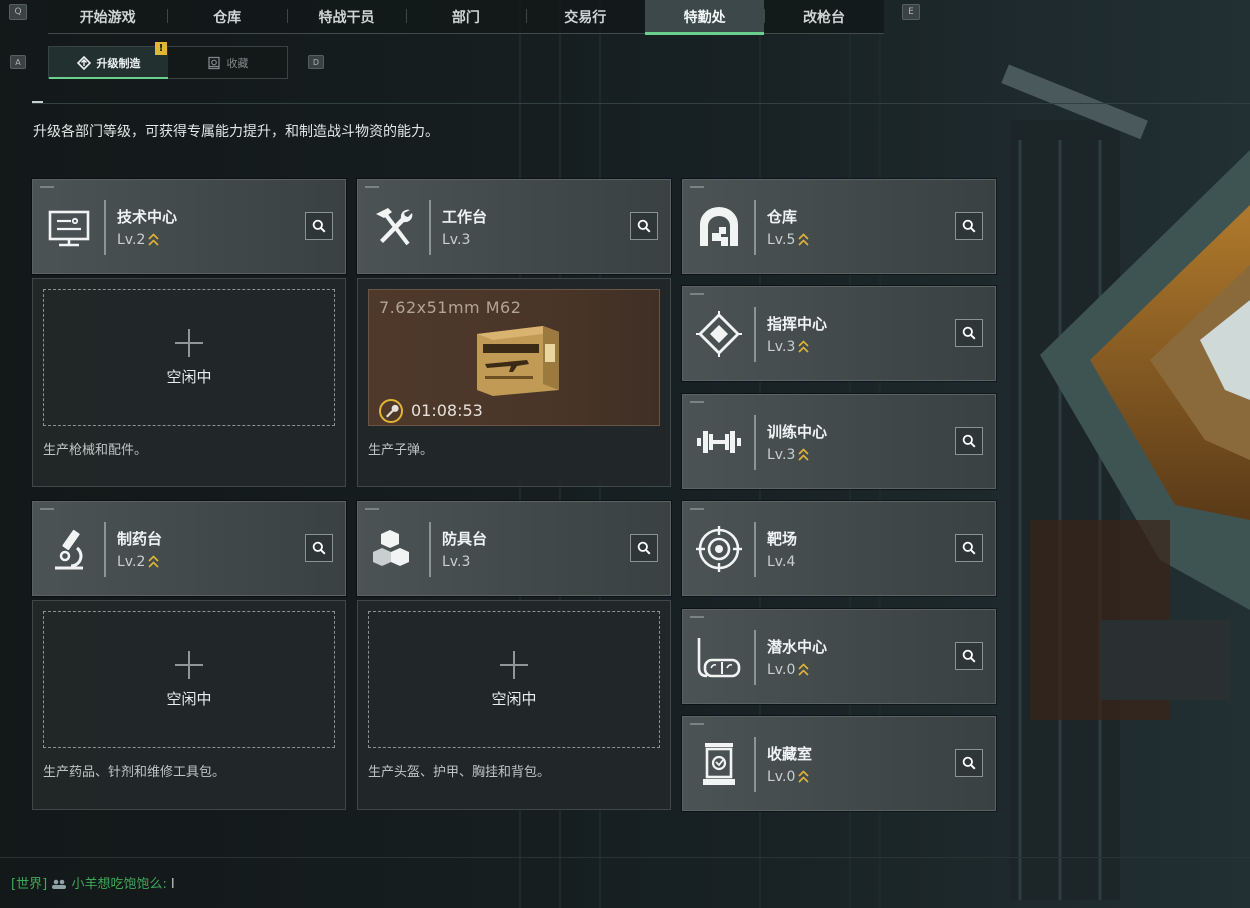 Image resolution: width=1250 pixels, height=908 pixels. Describe the element at coordinates (839, 441) in the screenshot. I see `facility-card-training-center: 训练中心 Lv.3` at that location.